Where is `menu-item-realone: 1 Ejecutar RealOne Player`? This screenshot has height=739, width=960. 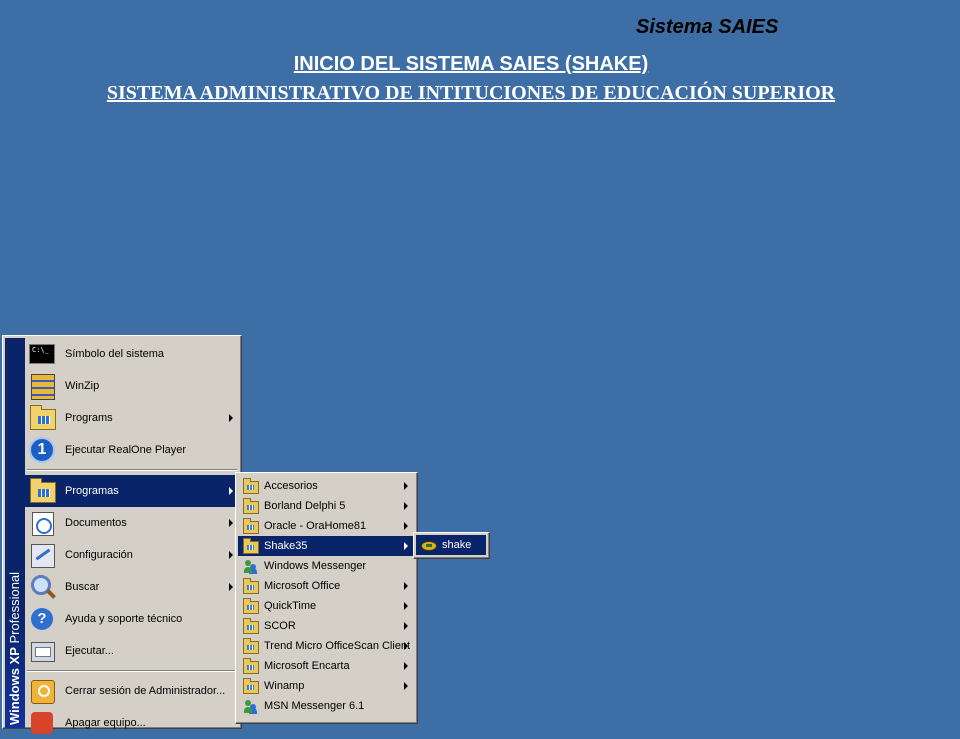
menu-item-realone: 1 Ejecutar RealOne Player is located at coordinates (132, 450).